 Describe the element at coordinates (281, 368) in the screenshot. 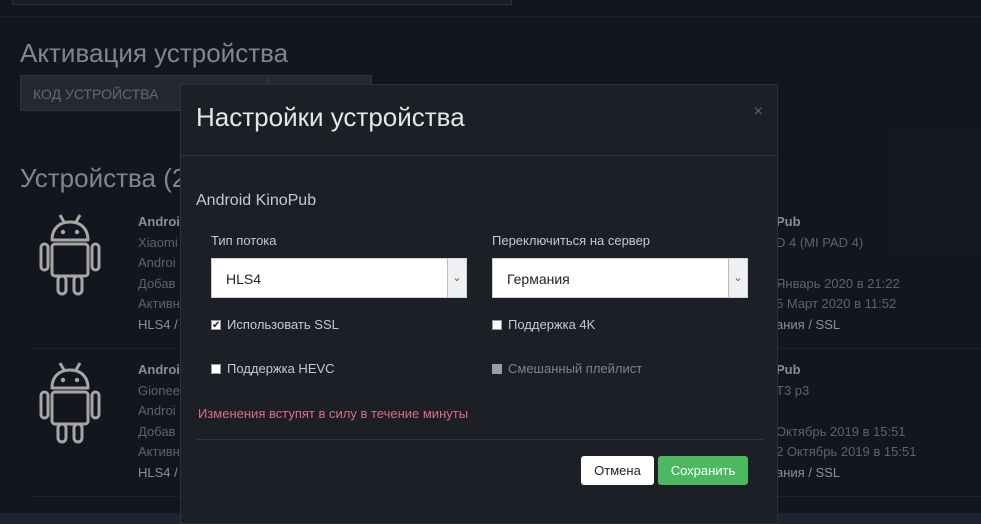

I see `hevc-label: Поддержка HEVC` at that location.